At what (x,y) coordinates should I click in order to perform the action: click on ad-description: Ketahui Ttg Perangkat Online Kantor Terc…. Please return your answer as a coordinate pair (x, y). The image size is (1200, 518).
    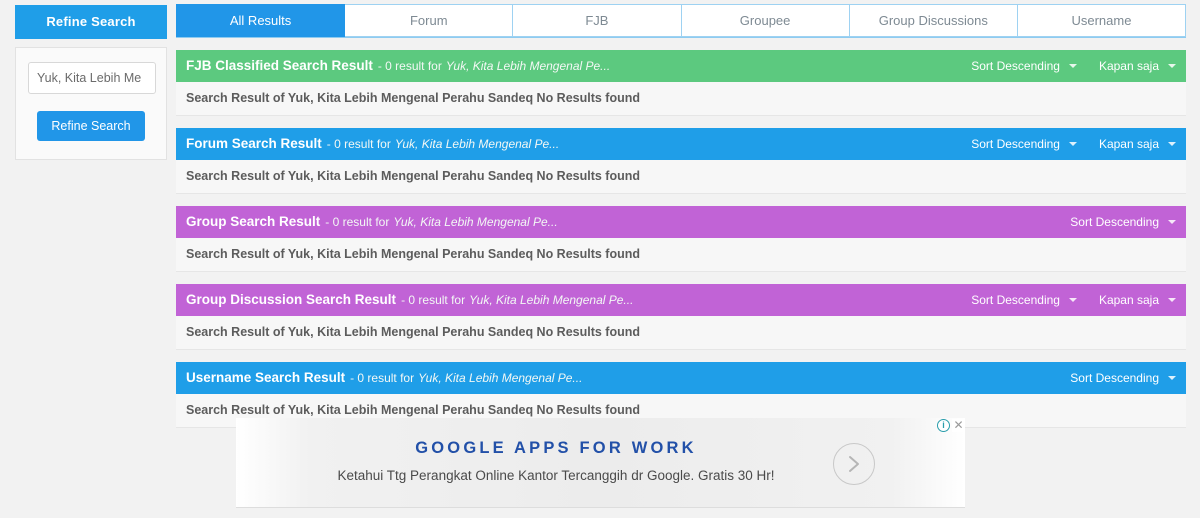
    Looking at the image, I should click on (556, 475).